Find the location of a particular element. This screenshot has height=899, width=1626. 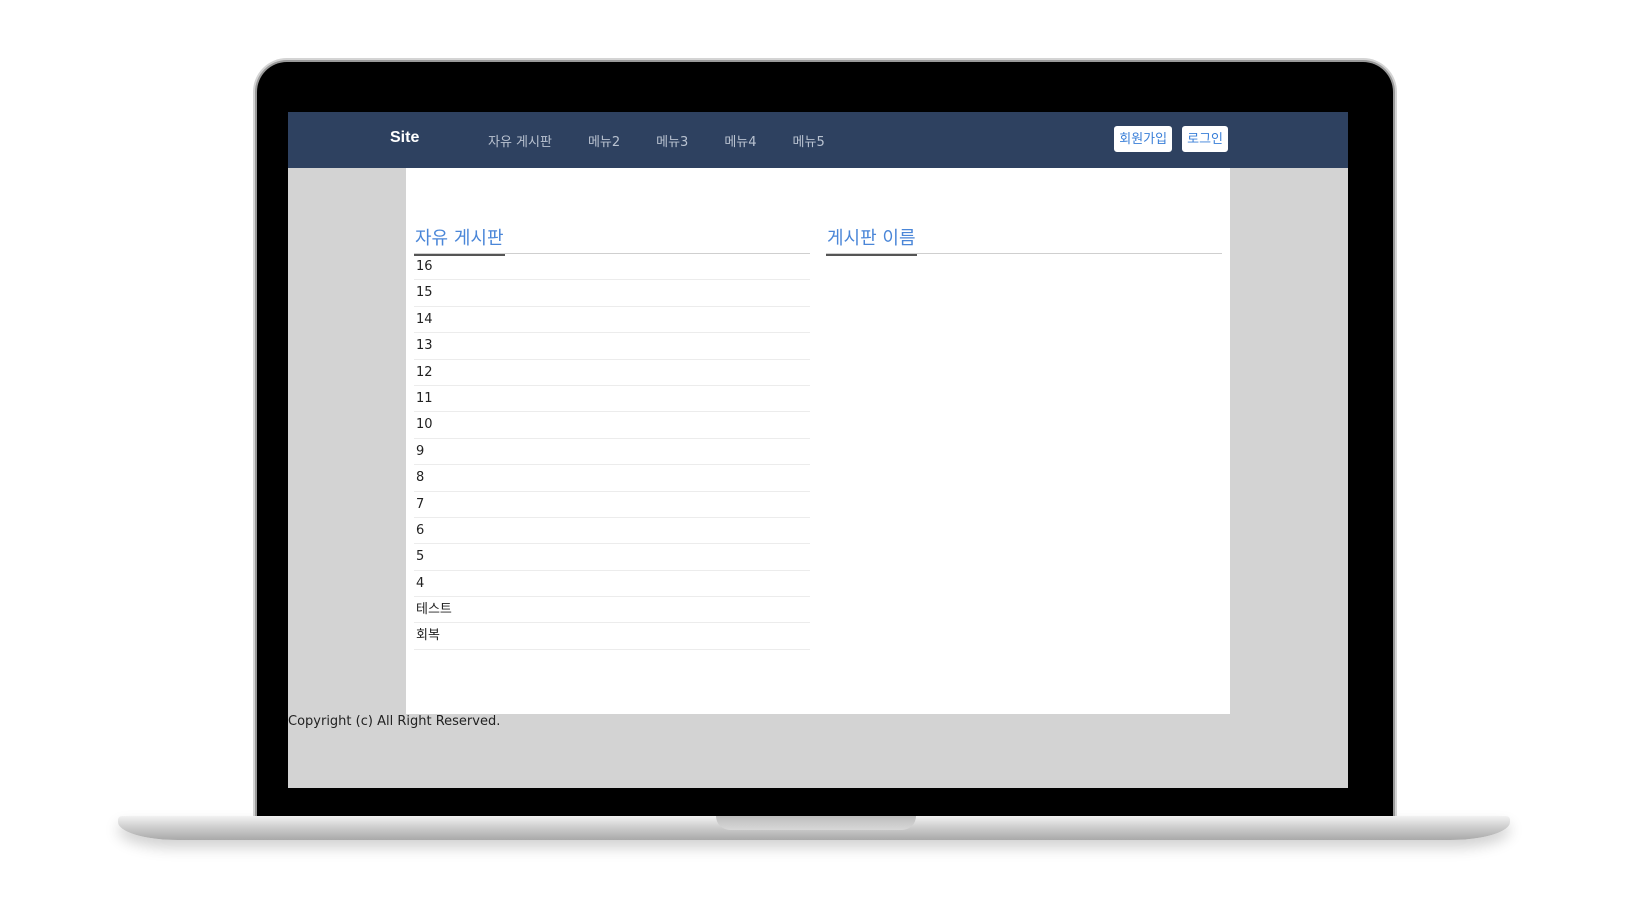

post-list: 16 15 14 13 12 11 10 9 8 7 6 5 4 테스트 회복 is located at coordinates (612, 452).